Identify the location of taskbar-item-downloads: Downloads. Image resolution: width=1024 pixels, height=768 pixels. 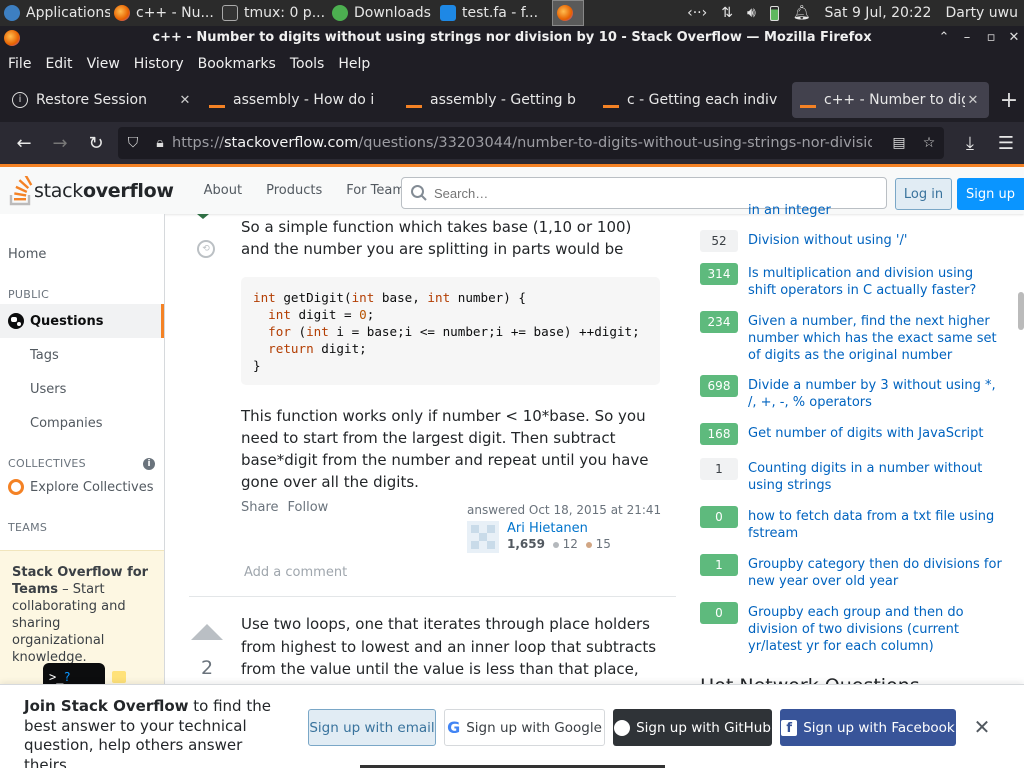
(382, 13).